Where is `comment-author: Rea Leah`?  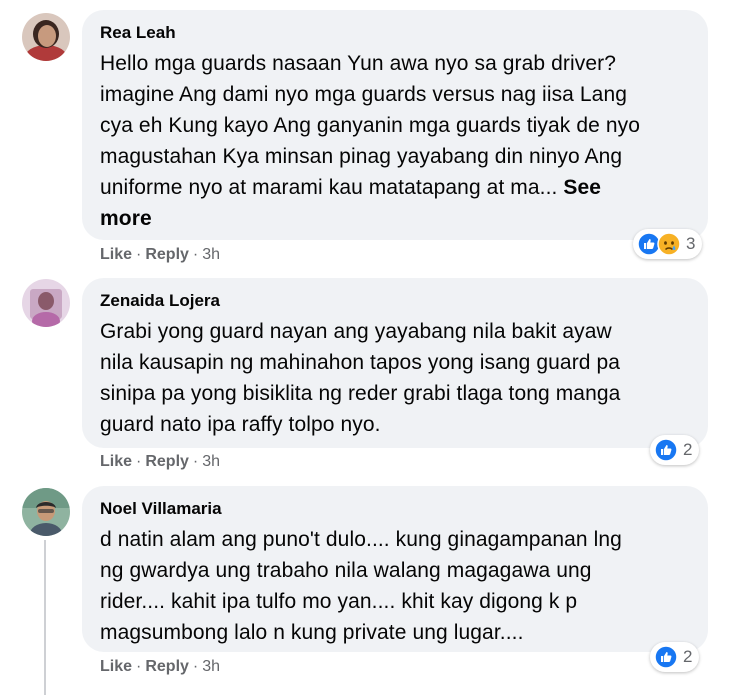 comment-author: Rea Leah is located at coordinates (395, 33).